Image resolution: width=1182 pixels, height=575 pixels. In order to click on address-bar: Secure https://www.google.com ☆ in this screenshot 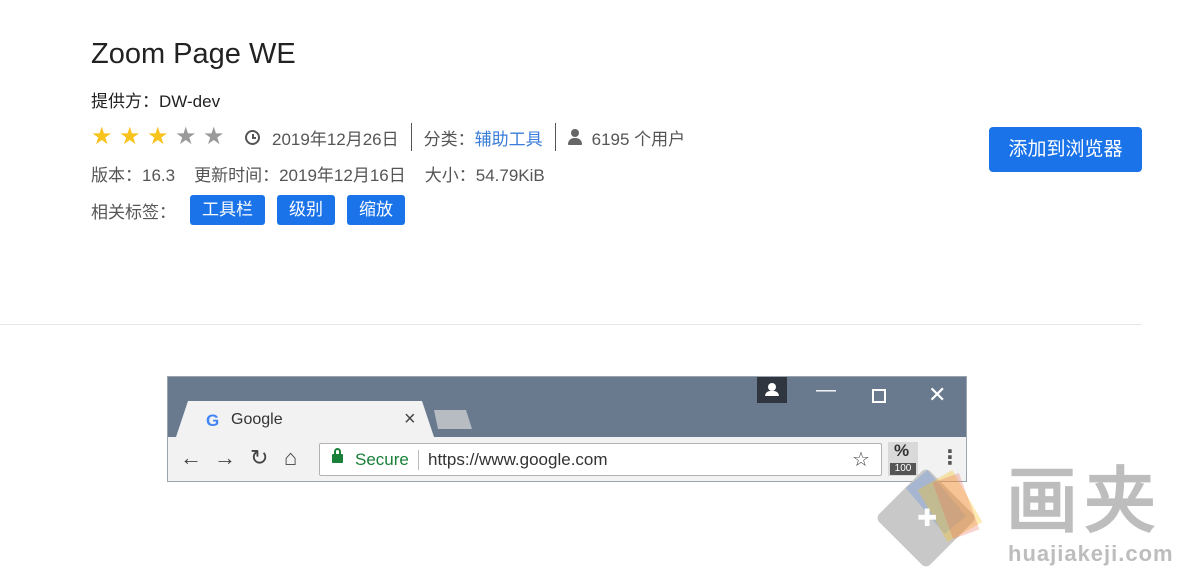, I will do `click(600, 459)`.